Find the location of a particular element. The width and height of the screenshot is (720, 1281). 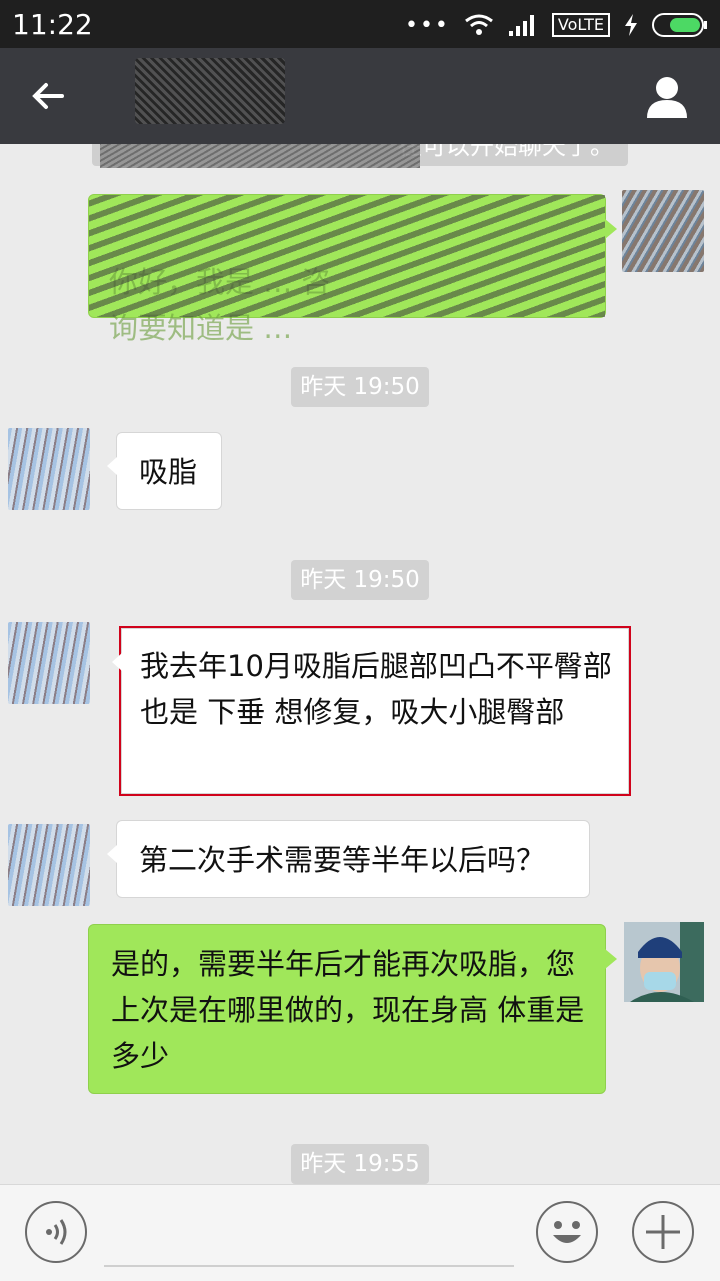

title-bar is located at coordinates (360, 96).